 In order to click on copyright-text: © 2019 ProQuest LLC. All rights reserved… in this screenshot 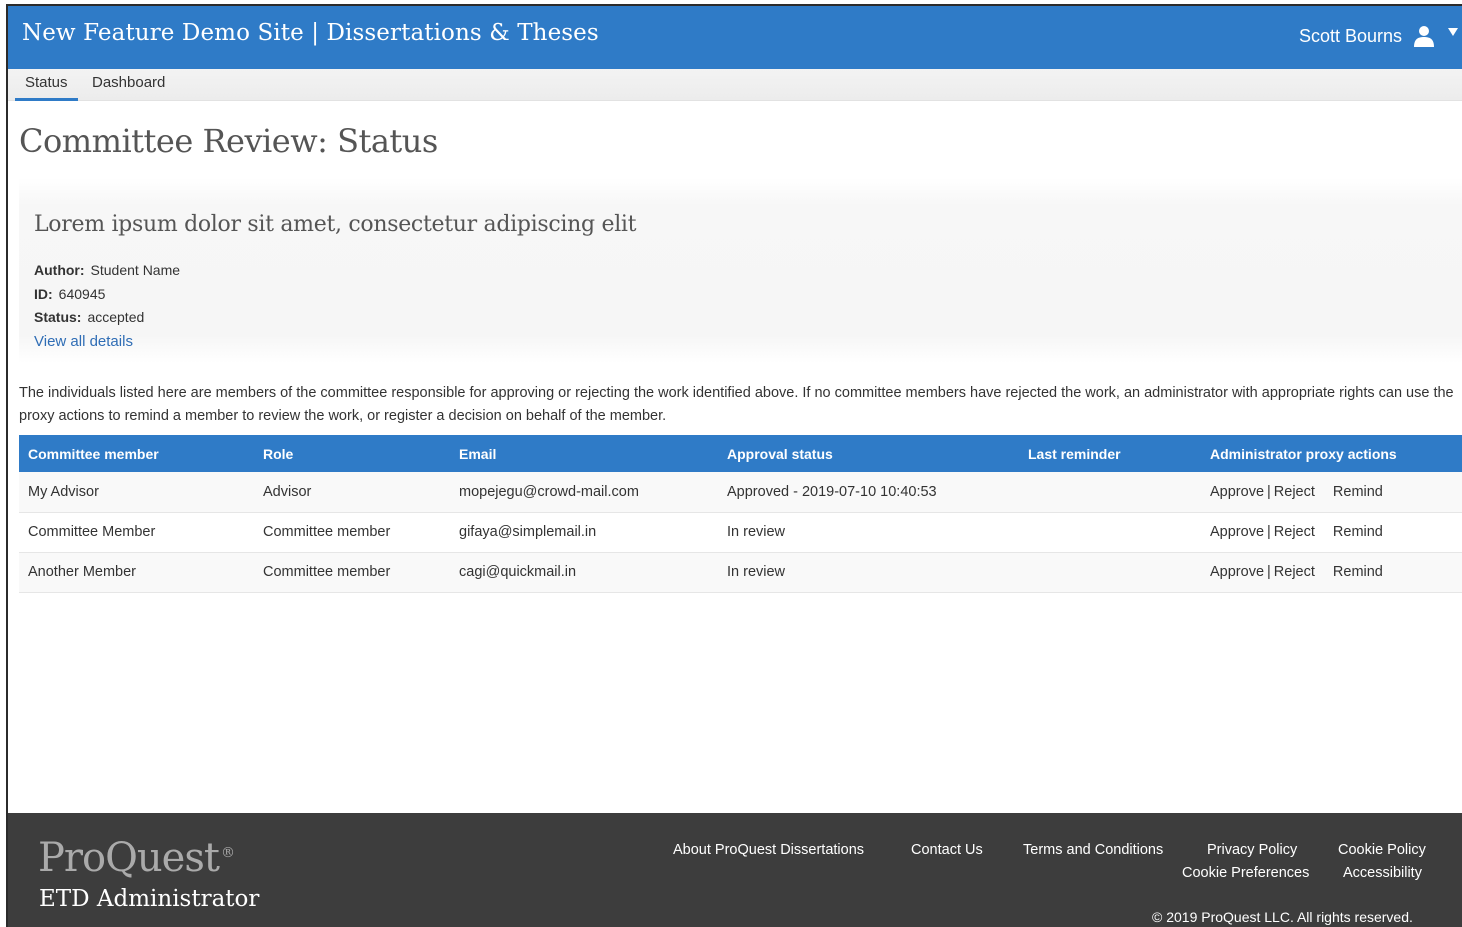, I will do `click(1282, 917)`.